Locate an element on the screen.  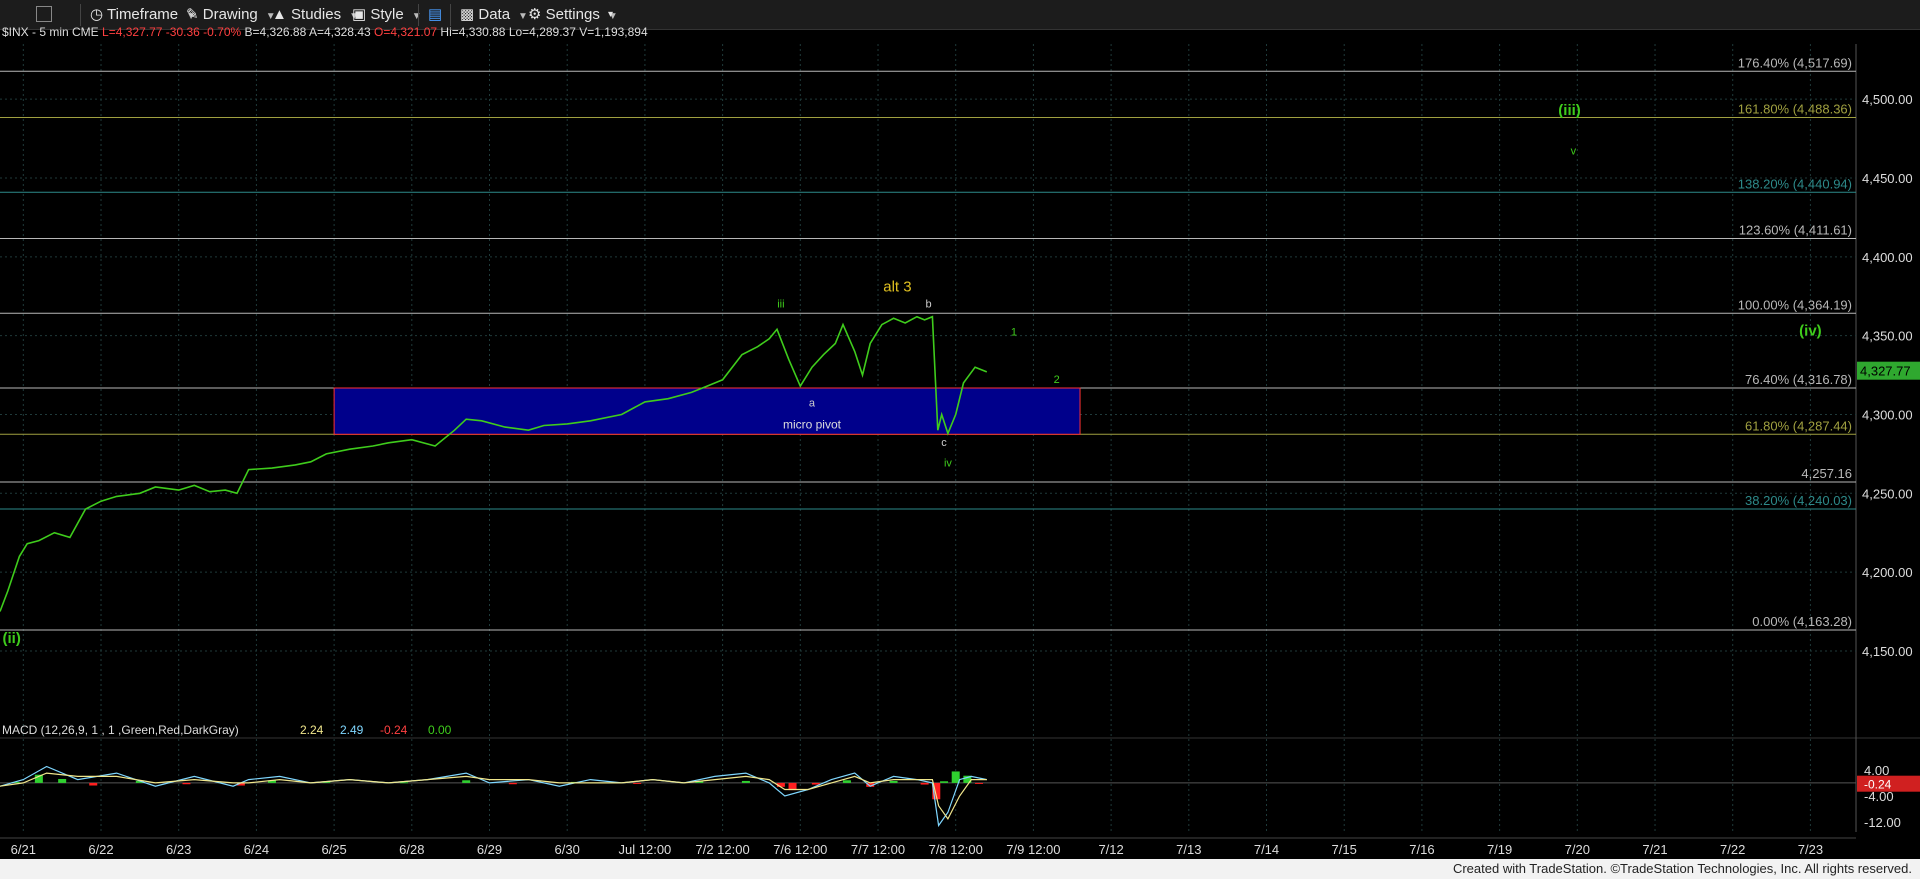
micro-pivot-box is located at coordinates (707, 411).